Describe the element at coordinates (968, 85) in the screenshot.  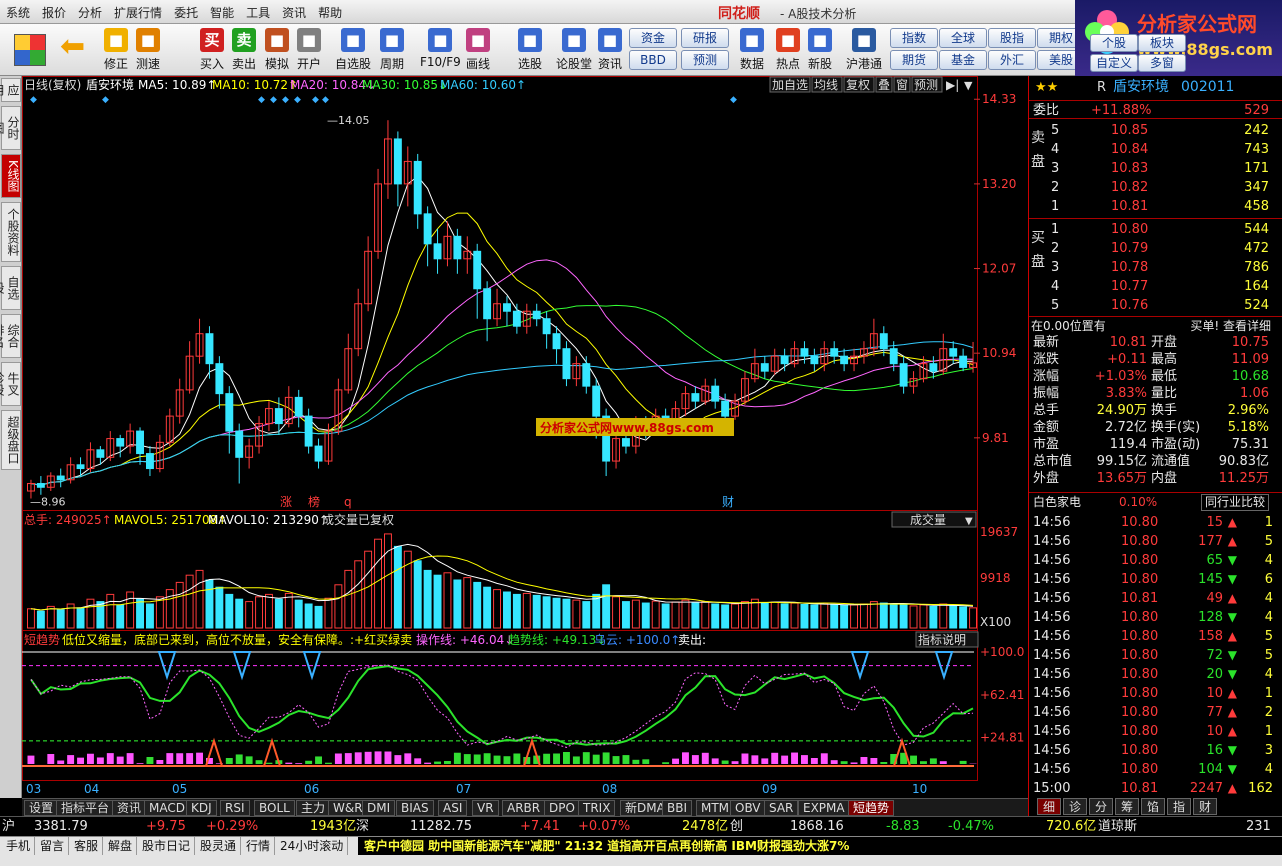
I see `chart-dropdown-icon: ▼` at that location.